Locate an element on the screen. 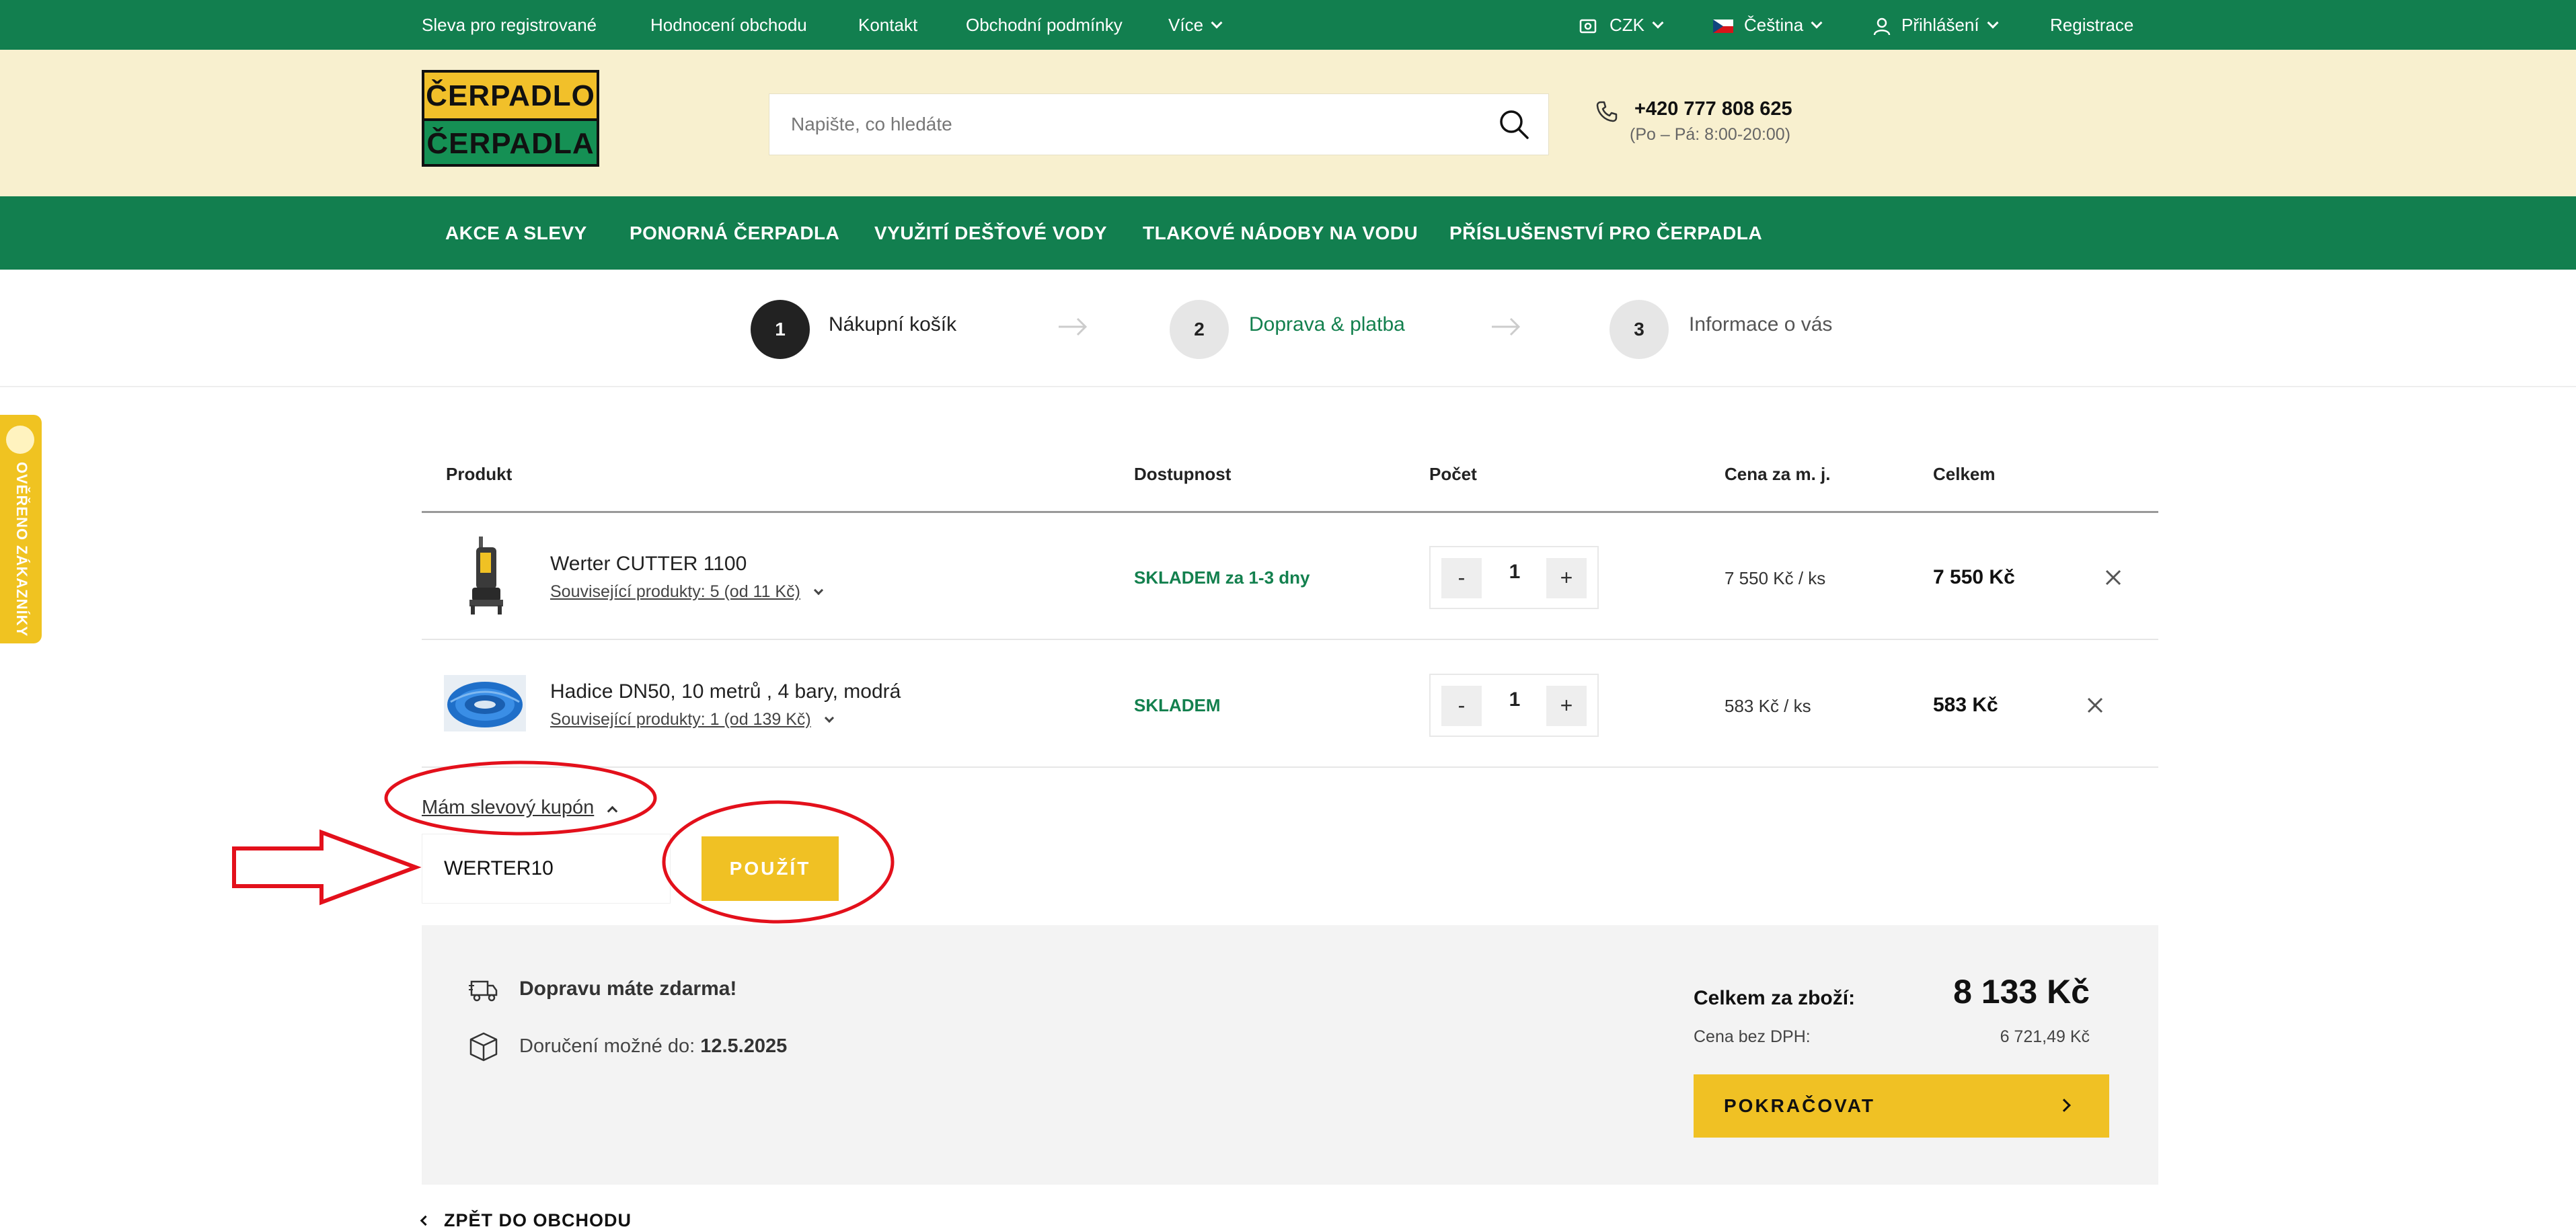 This screenshot has height=1227, width=2576. coupon-toggle-label: Mám slevový kupón is located at coordinates (508, 807).